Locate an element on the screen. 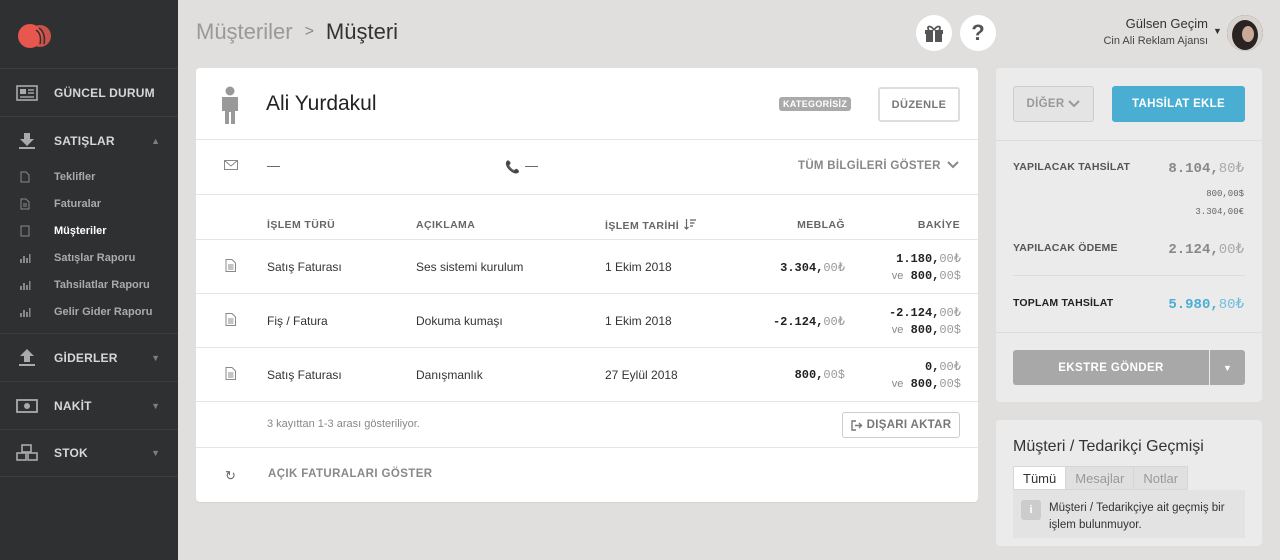 The height and width of the screenshot is (560, 1280). value-int: 5.980, is located at coordinates (1193, 305).